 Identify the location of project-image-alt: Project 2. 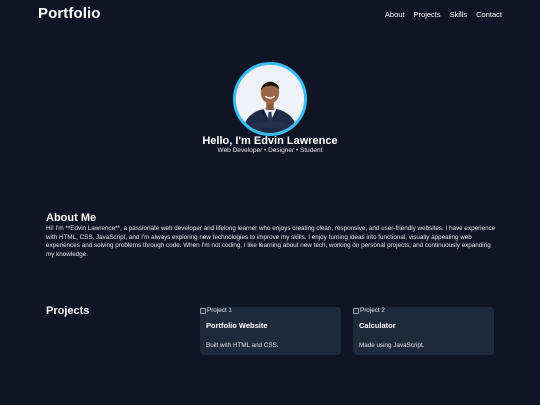
(372, 310).